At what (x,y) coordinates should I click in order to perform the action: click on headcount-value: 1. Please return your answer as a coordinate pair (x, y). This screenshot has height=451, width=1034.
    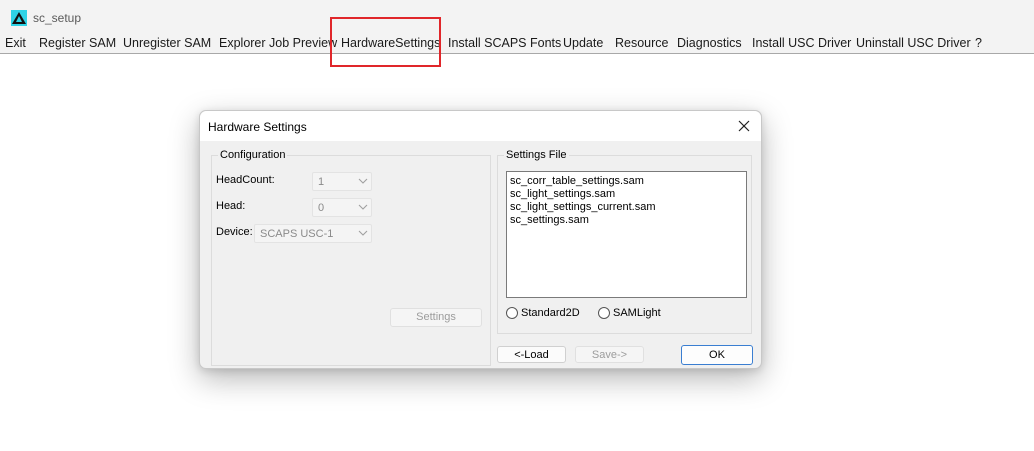
    Looking at the image, I should click on (321, 182).